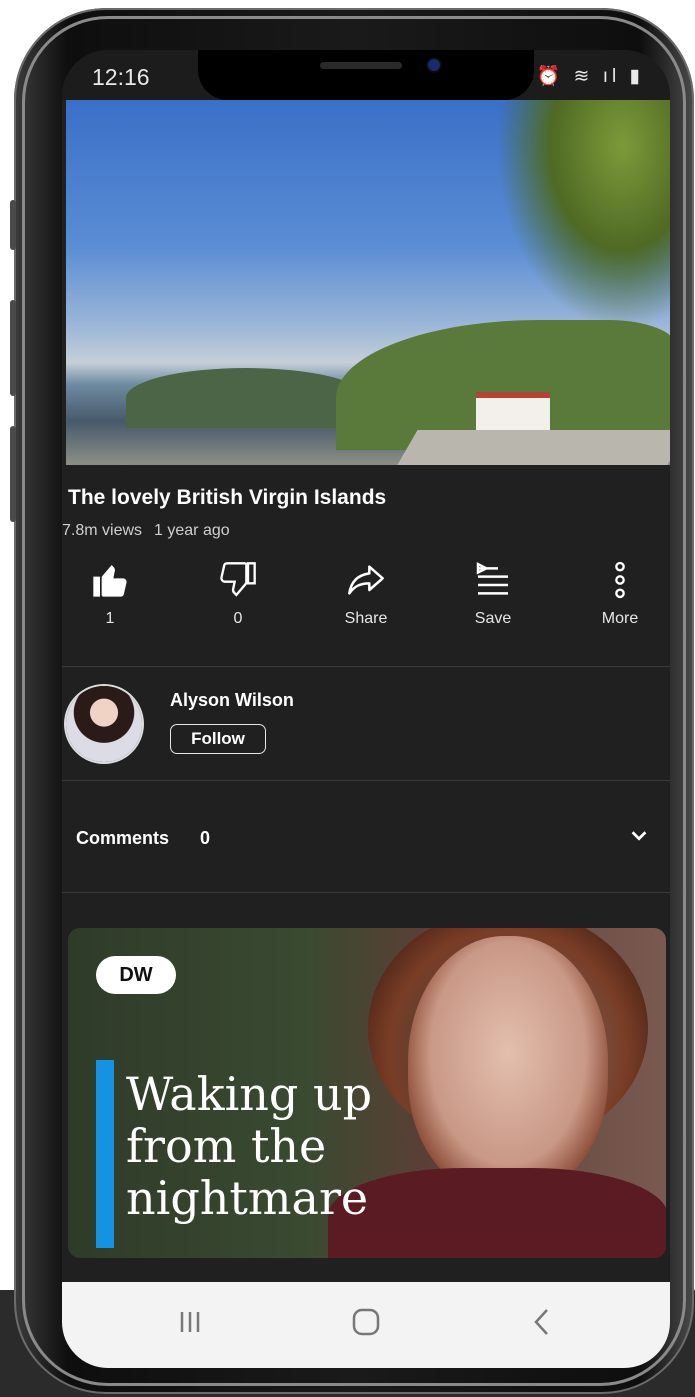 This screenshot has width=695, height=1397. What do you see at coordinates (123, 838) in the screenshot?
I see `comments-label: Comments` at bounding box center [123, 838].